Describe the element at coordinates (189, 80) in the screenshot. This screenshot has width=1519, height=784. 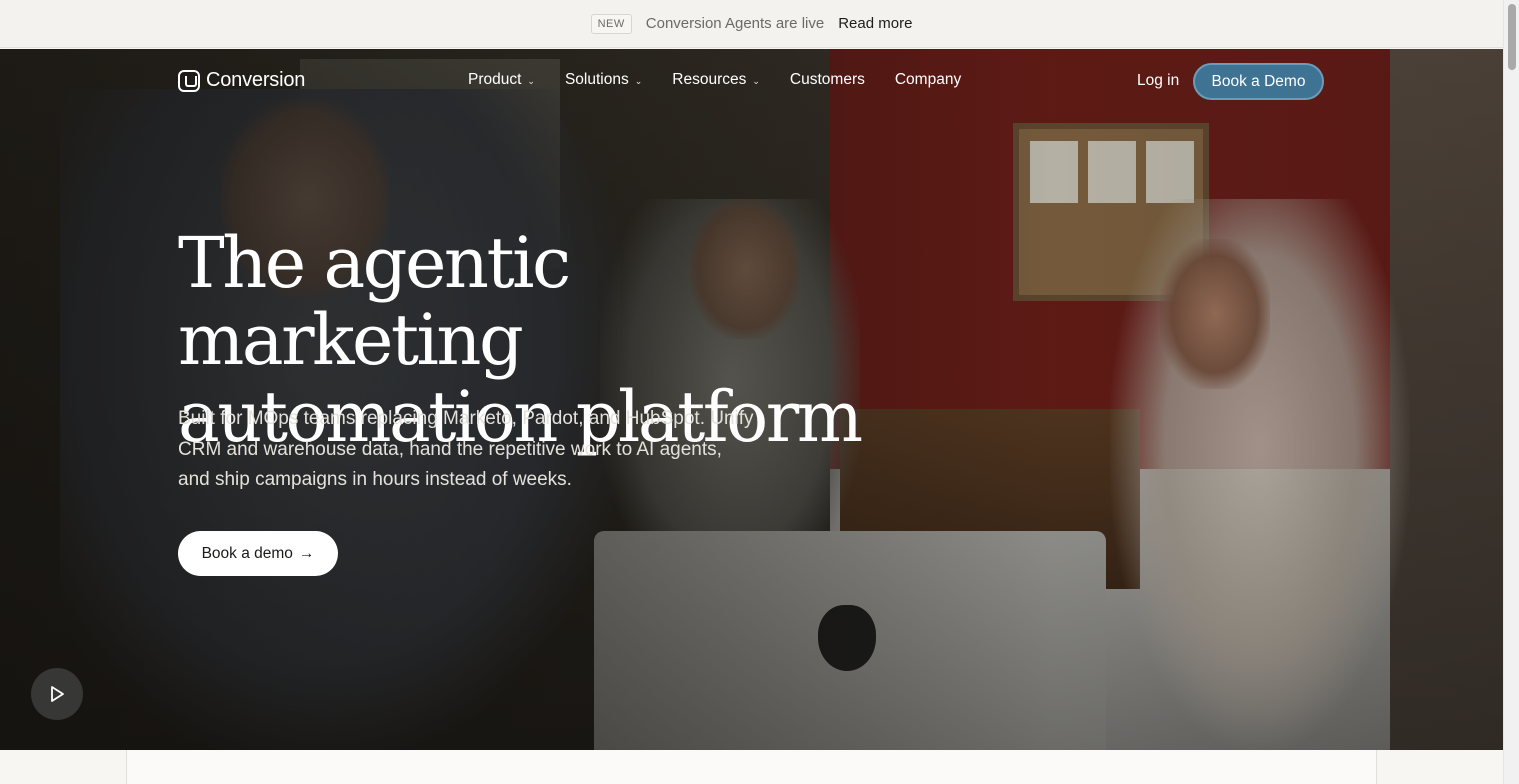
I see `conversion-logo-icon` at that location.